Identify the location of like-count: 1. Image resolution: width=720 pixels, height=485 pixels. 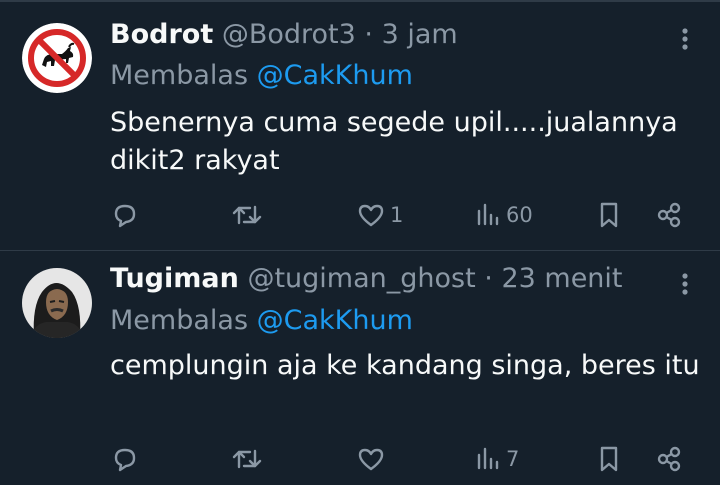
(397, 215).